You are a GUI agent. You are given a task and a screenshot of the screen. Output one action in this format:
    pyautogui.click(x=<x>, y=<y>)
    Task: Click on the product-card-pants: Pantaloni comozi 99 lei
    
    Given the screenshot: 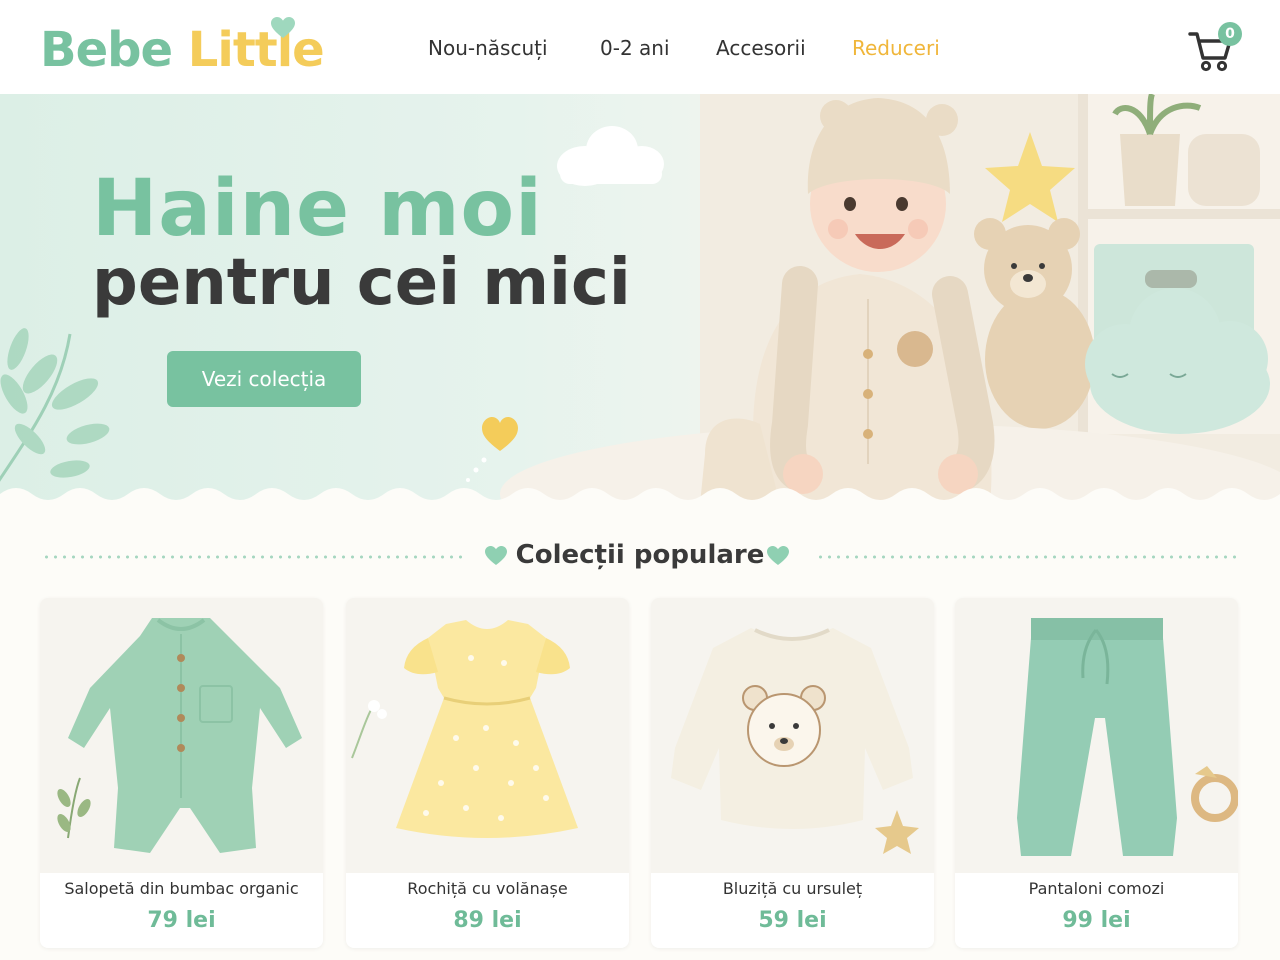 What is the action you would take?
    pyautogui.click(x=1096, y=773)
    